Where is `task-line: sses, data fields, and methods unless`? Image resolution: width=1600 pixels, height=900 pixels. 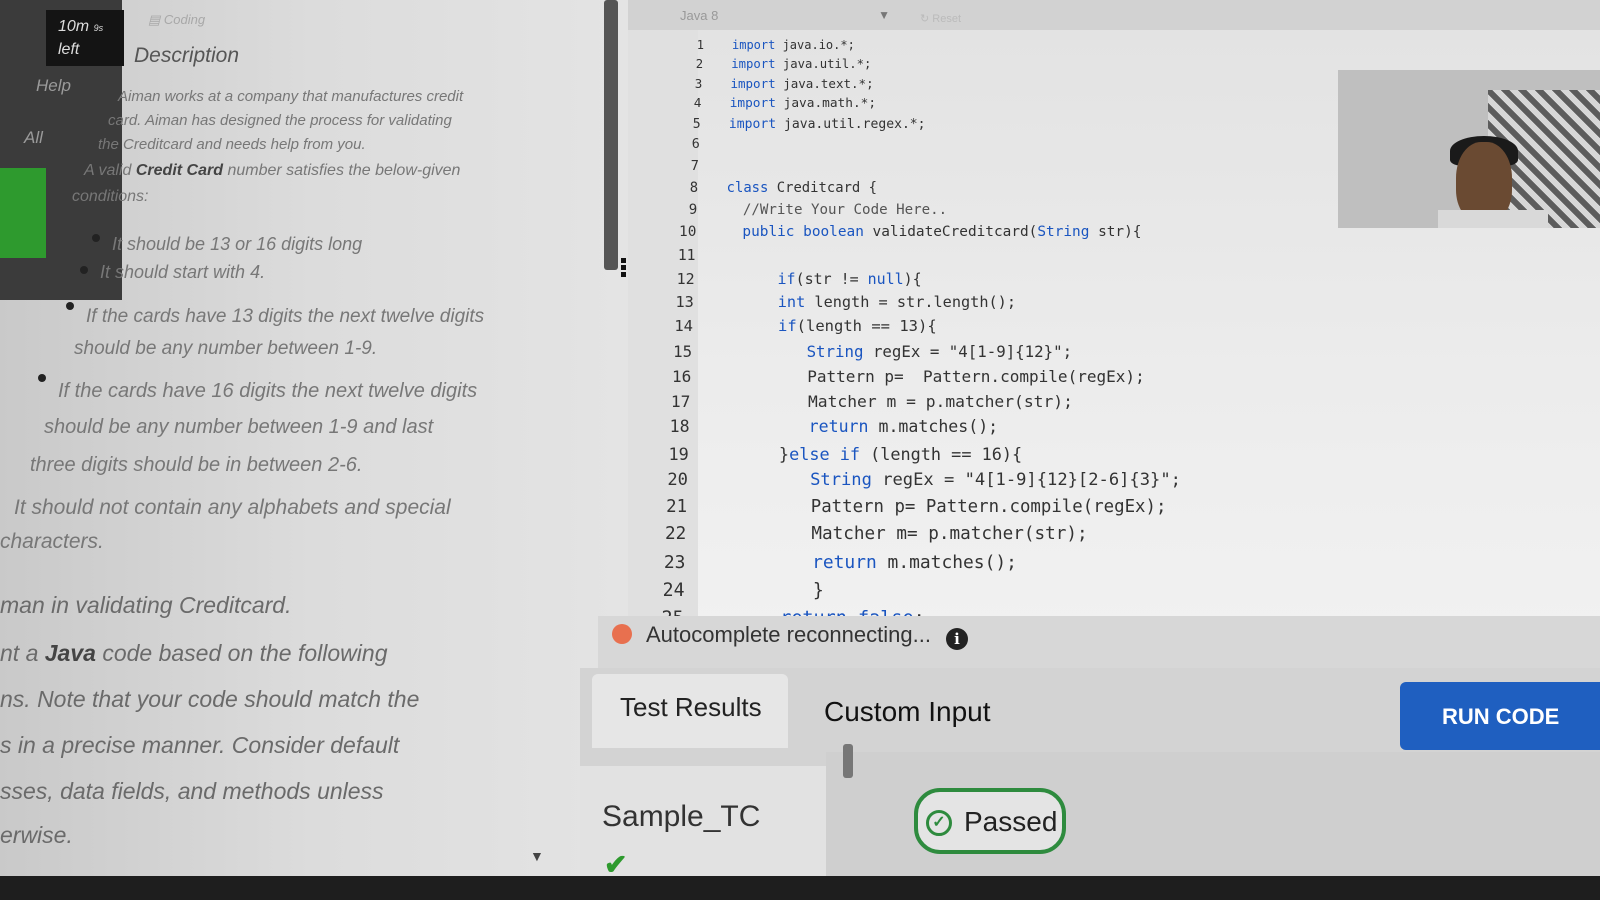
task-line: sses, data fields, and methods unless is located at coordinates (192, 791).